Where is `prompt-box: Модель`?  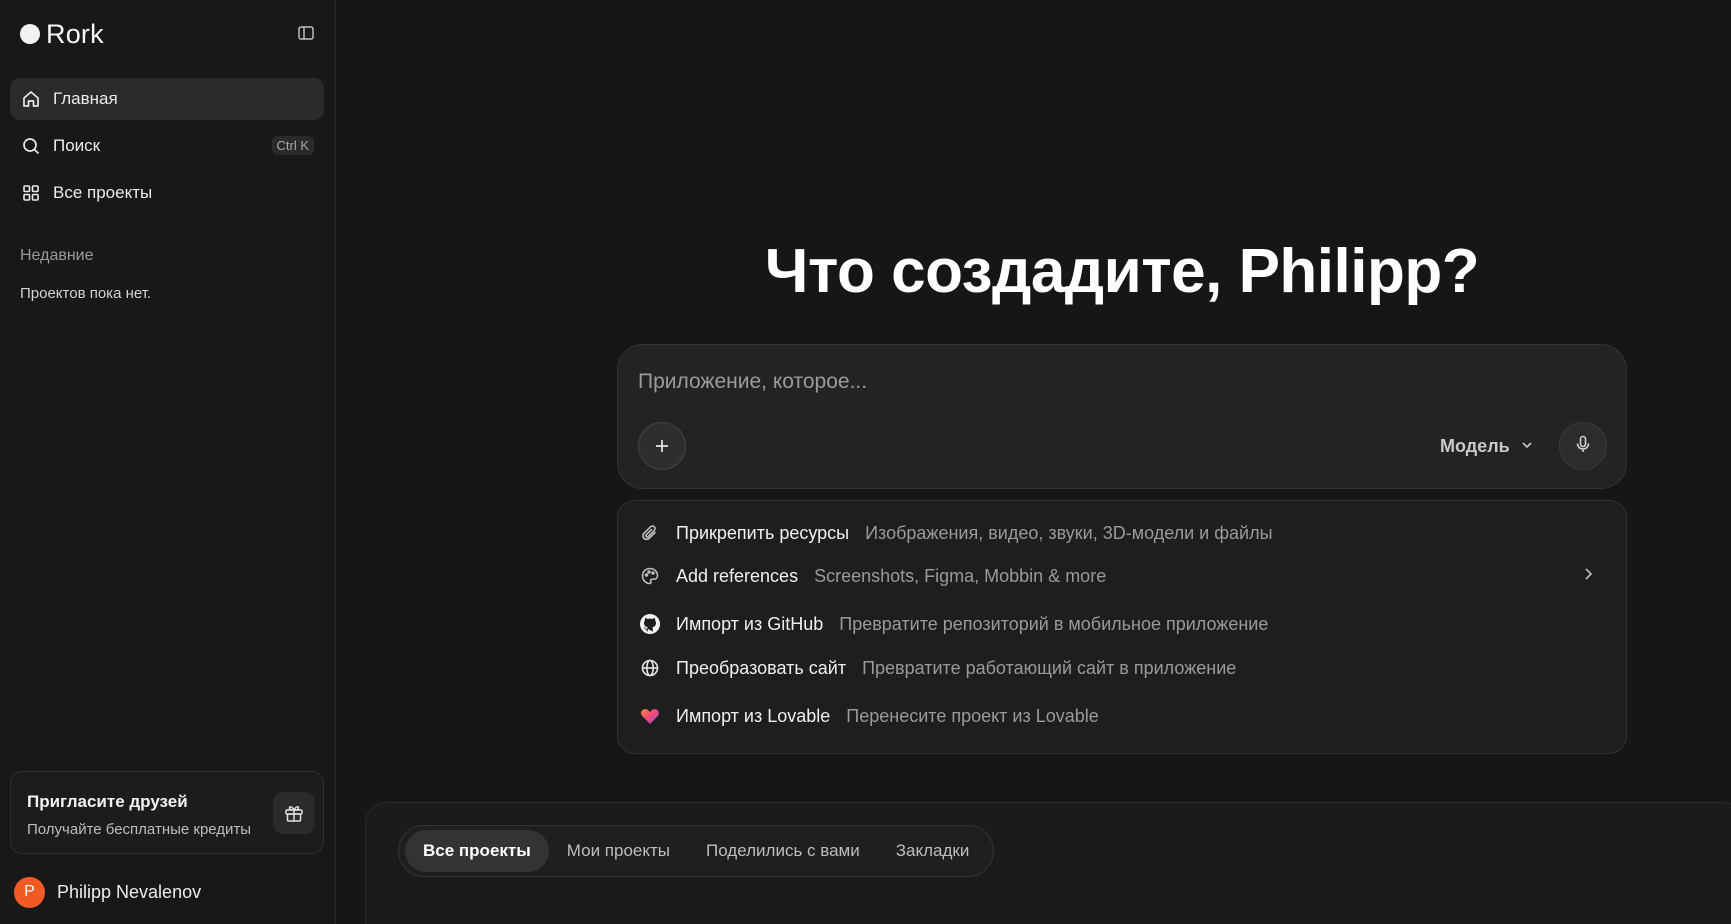
prompt-box: Модель is located at coordinates (1122, 416).